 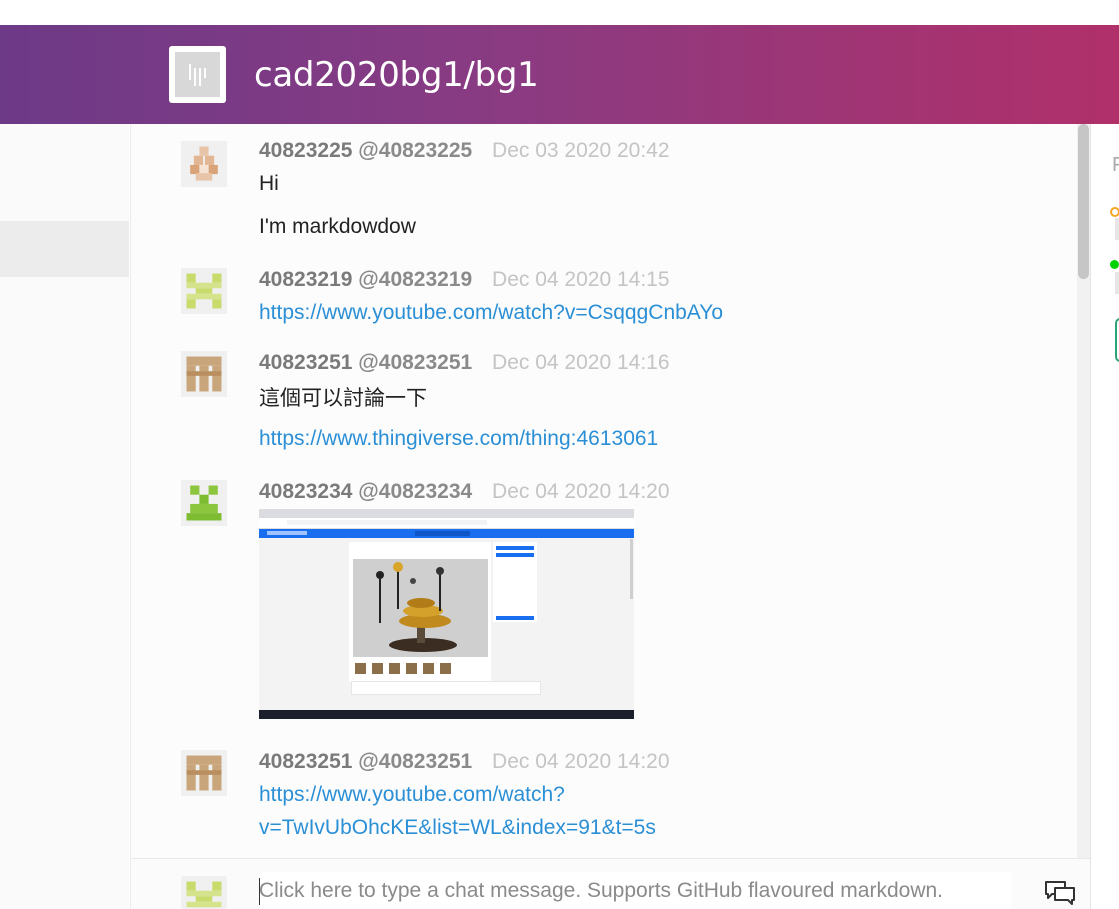 I want to click on image-site-logo, so click(x=287, y=533).